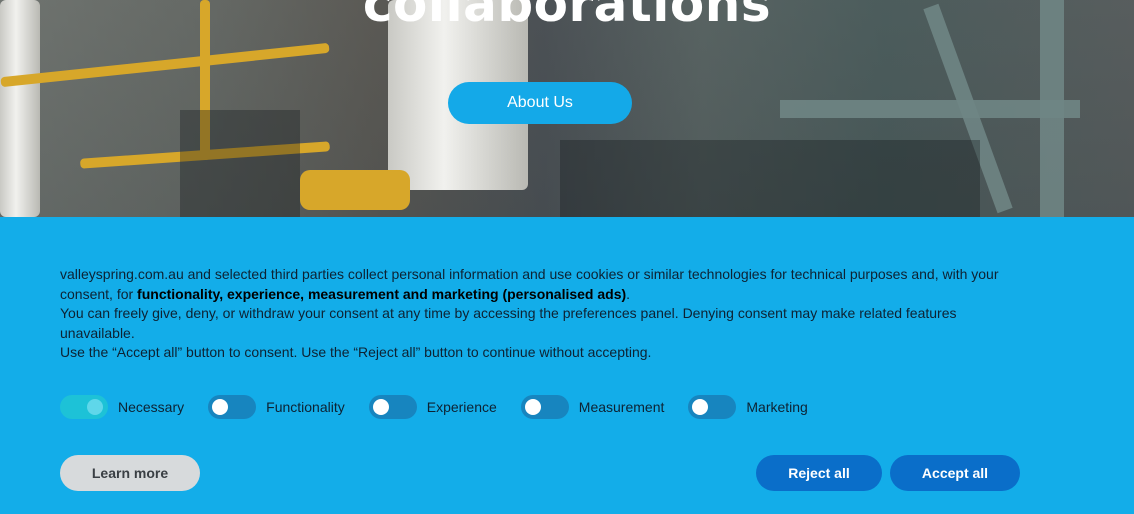 The width and height of the screenshot is (1134, 514). I want to click on hero-title: collaborations, so click(567, 16).